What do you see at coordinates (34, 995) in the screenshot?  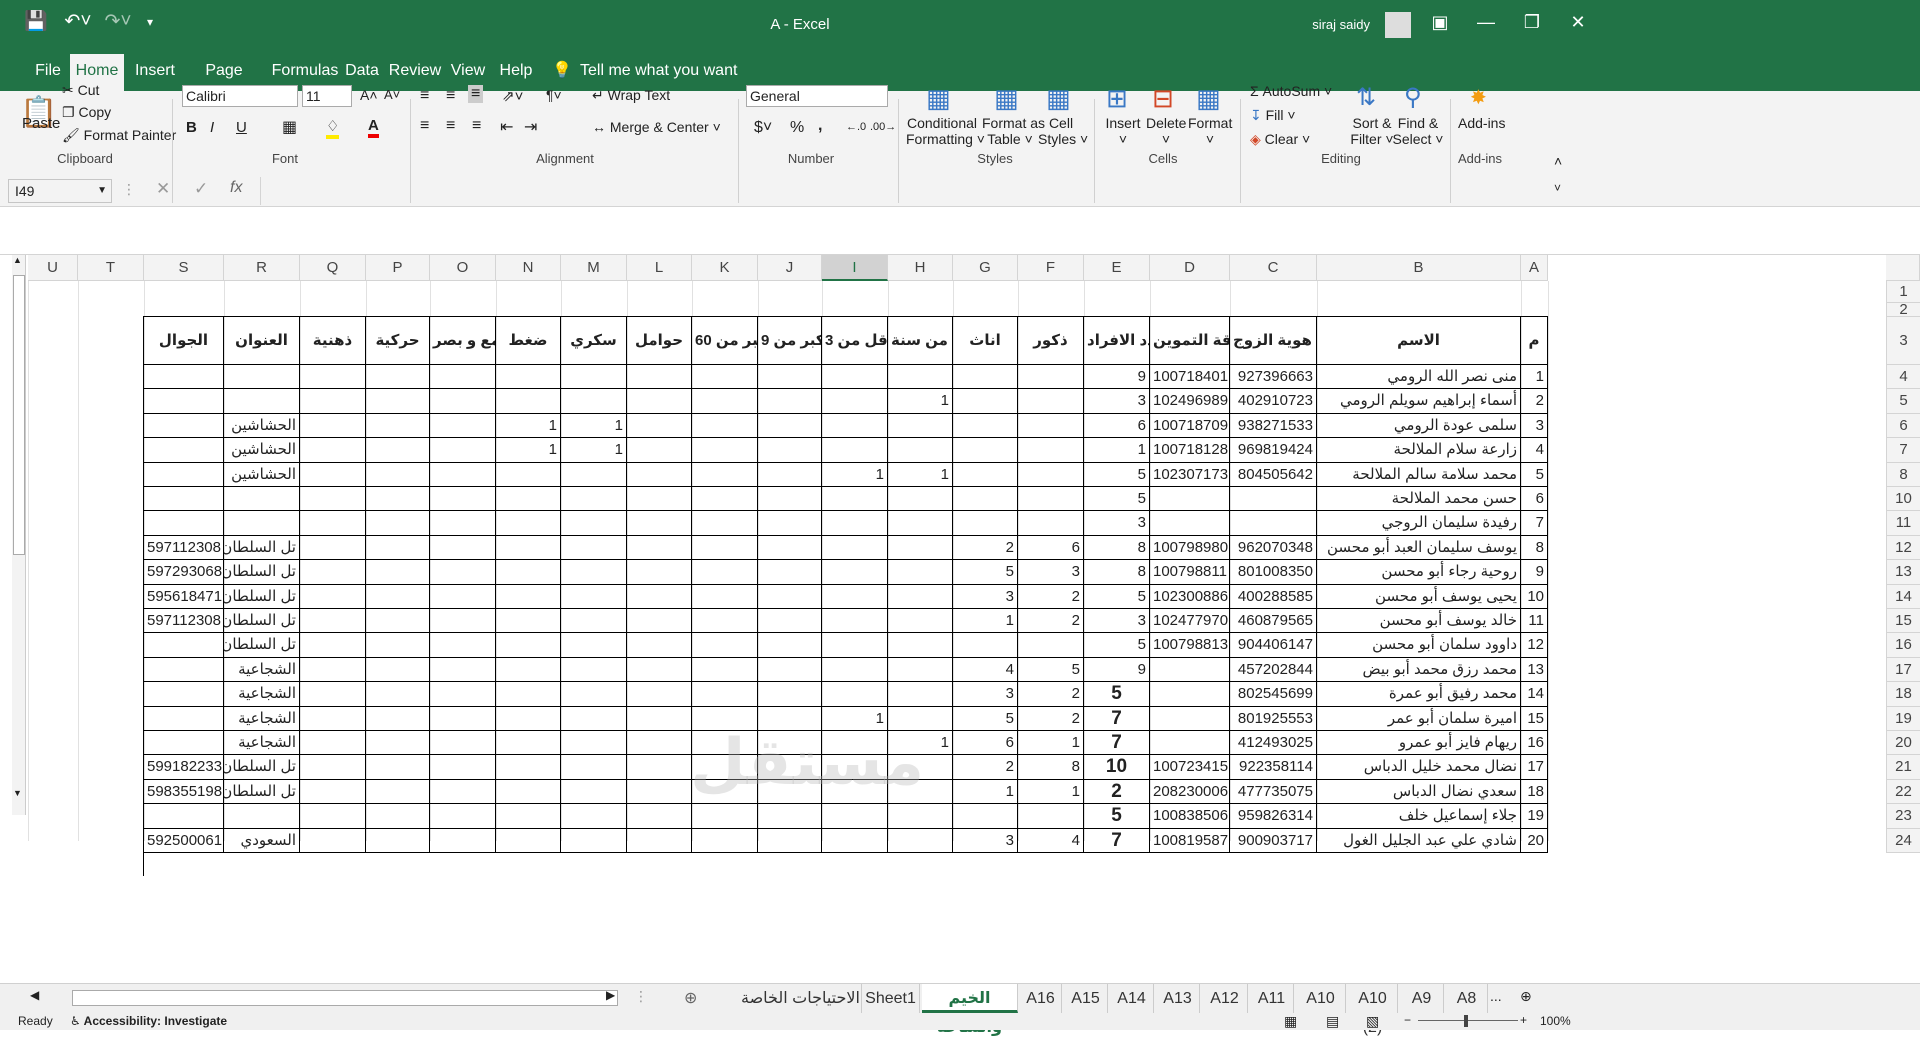 I see `scroll-left-icon: ◀` at bounding box center [34, 995].